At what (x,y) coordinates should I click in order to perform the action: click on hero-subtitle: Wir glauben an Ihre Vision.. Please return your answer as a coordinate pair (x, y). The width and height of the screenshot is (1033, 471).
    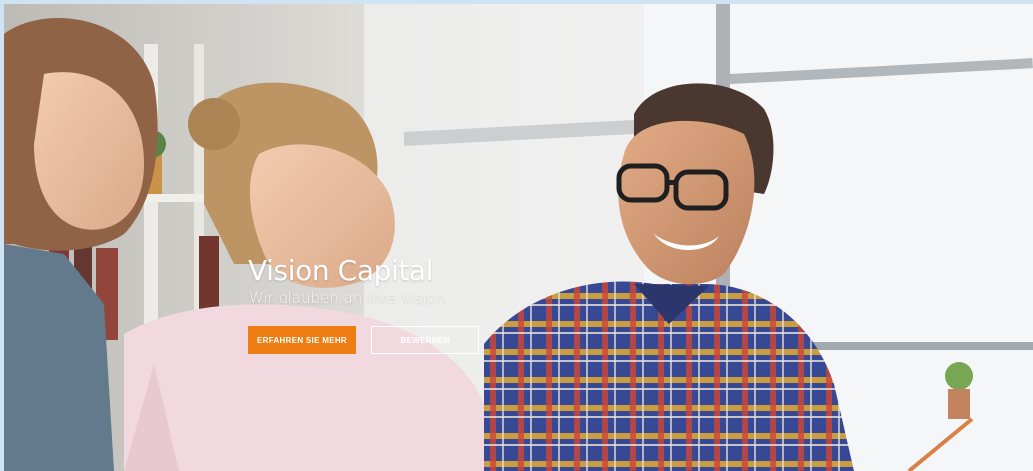
    Looking at the image, I should click on (350, 298).